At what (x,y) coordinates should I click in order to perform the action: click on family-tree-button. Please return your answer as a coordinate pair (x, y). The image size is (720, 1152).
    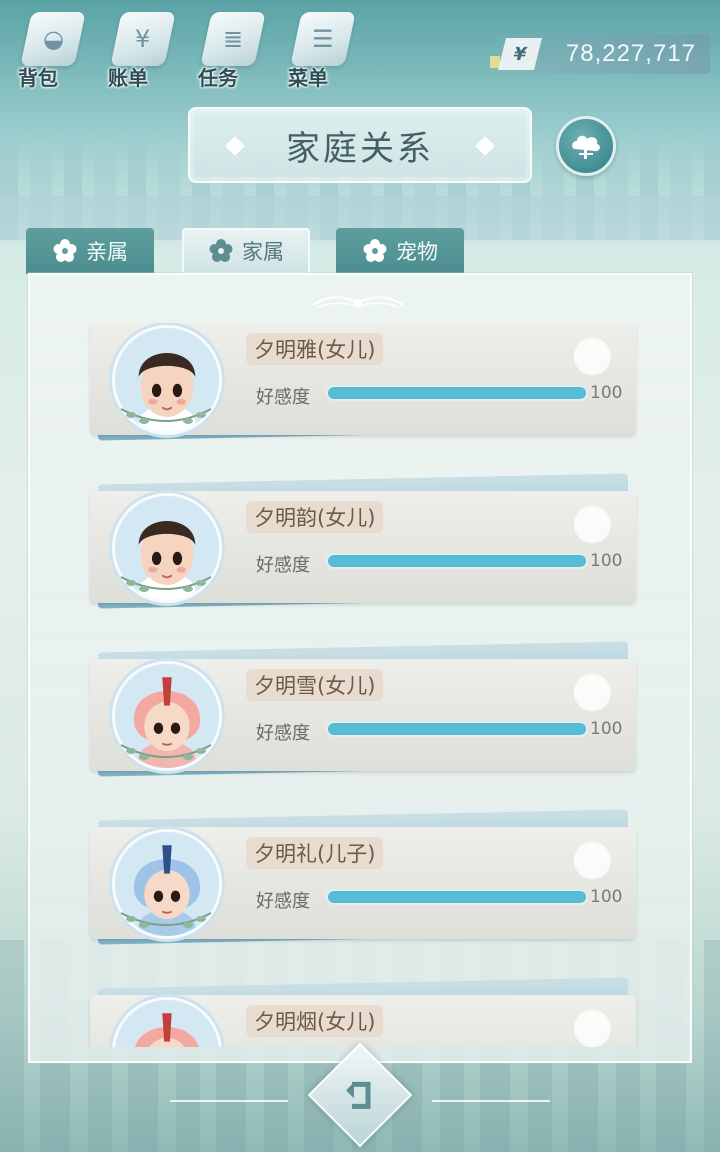
    Looking at the image, I should click on (586, 146).